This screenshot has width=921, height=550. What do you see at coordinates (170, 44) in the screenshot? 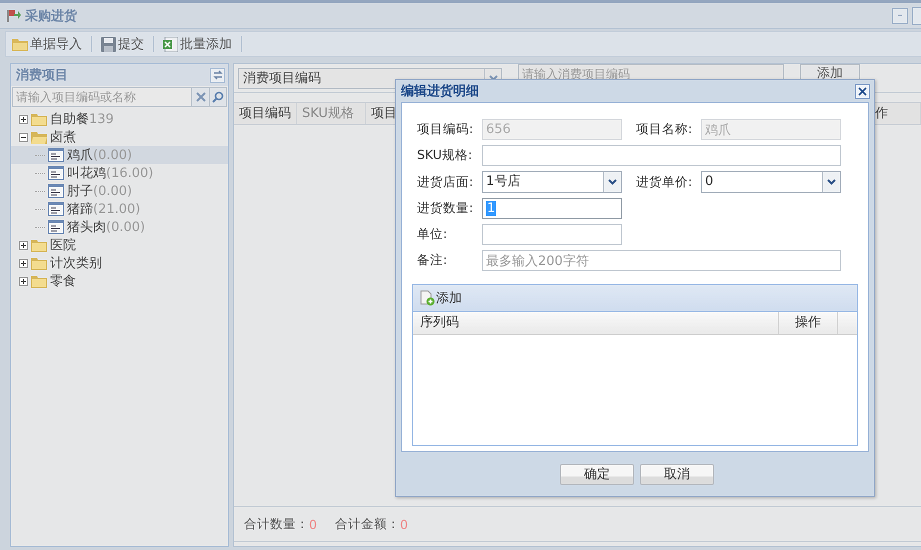
I see `spreadsheet-icon` at bounding box center [170, 44].